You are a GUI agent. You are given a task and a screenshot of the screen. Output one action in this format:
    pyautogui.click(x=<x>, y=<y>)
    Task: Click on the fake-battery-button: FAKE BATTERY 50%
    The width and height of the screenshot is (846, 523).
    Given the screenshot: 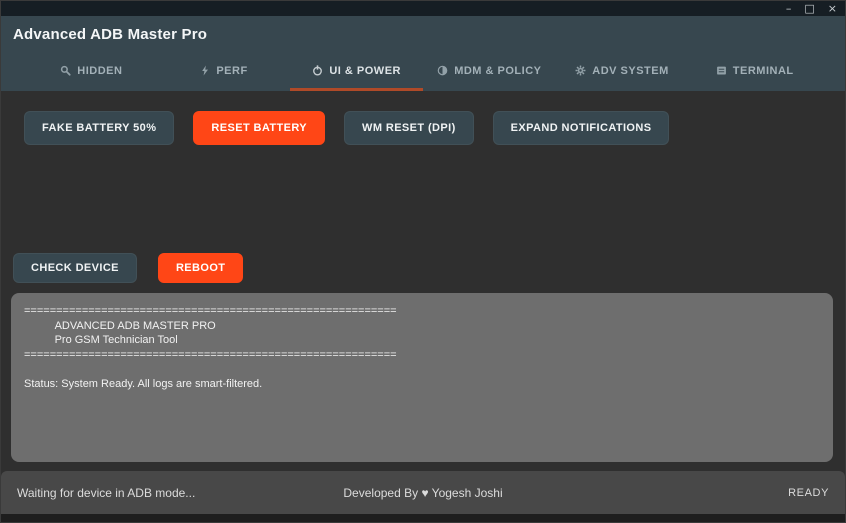 What is the action you would take?
    pyautogui.click(x=99, y=128)
    